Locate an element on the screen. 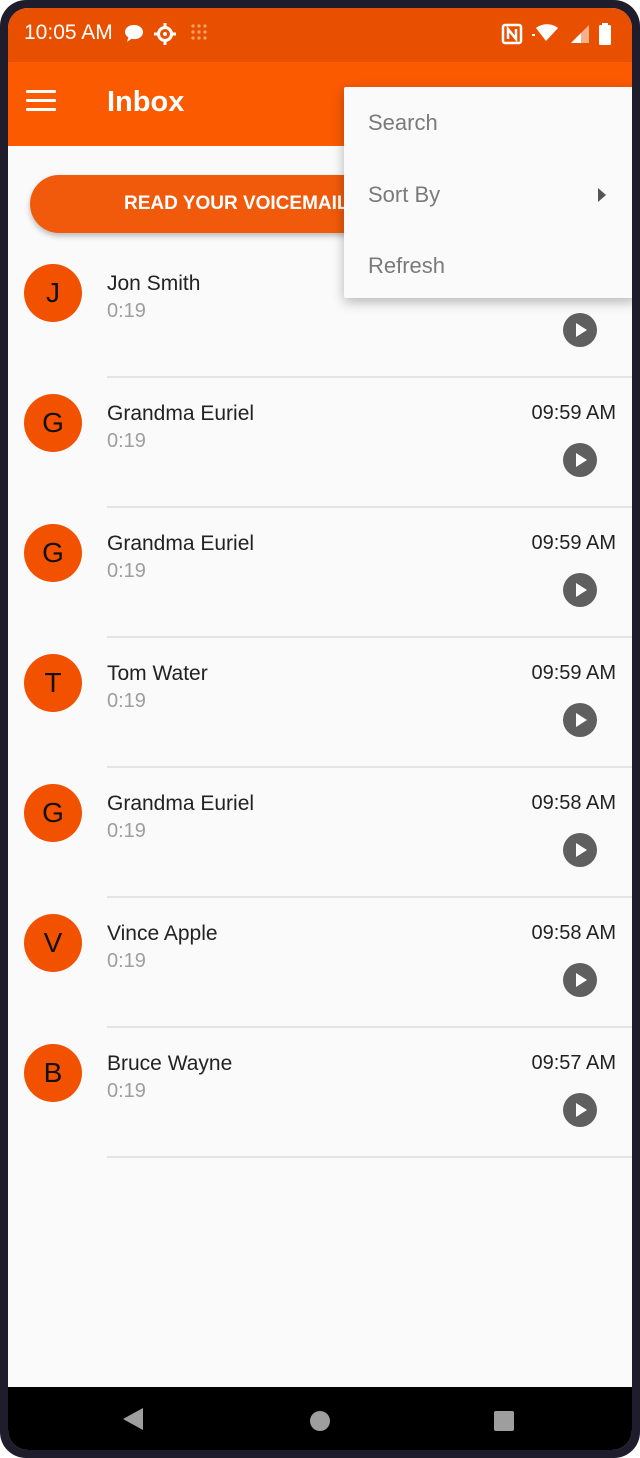 Image resolution: width=640 pixels, height=1458 pixels. voicemail-time: 09:57 AM is located at coordinates (573, 1063).